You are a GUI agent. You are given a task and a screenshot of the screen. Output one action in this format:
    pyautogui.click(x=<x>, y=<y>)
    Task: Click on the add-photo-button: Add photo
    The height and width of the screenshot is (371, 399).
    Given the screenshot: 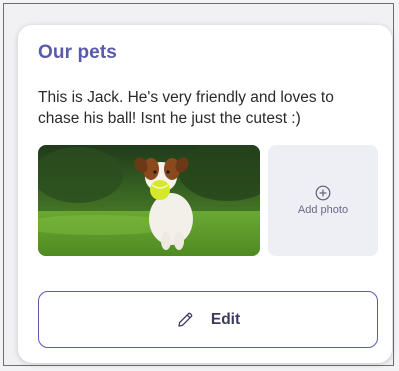 What is the action you would take?
    pyautogui.click(x=323, y=200)
    